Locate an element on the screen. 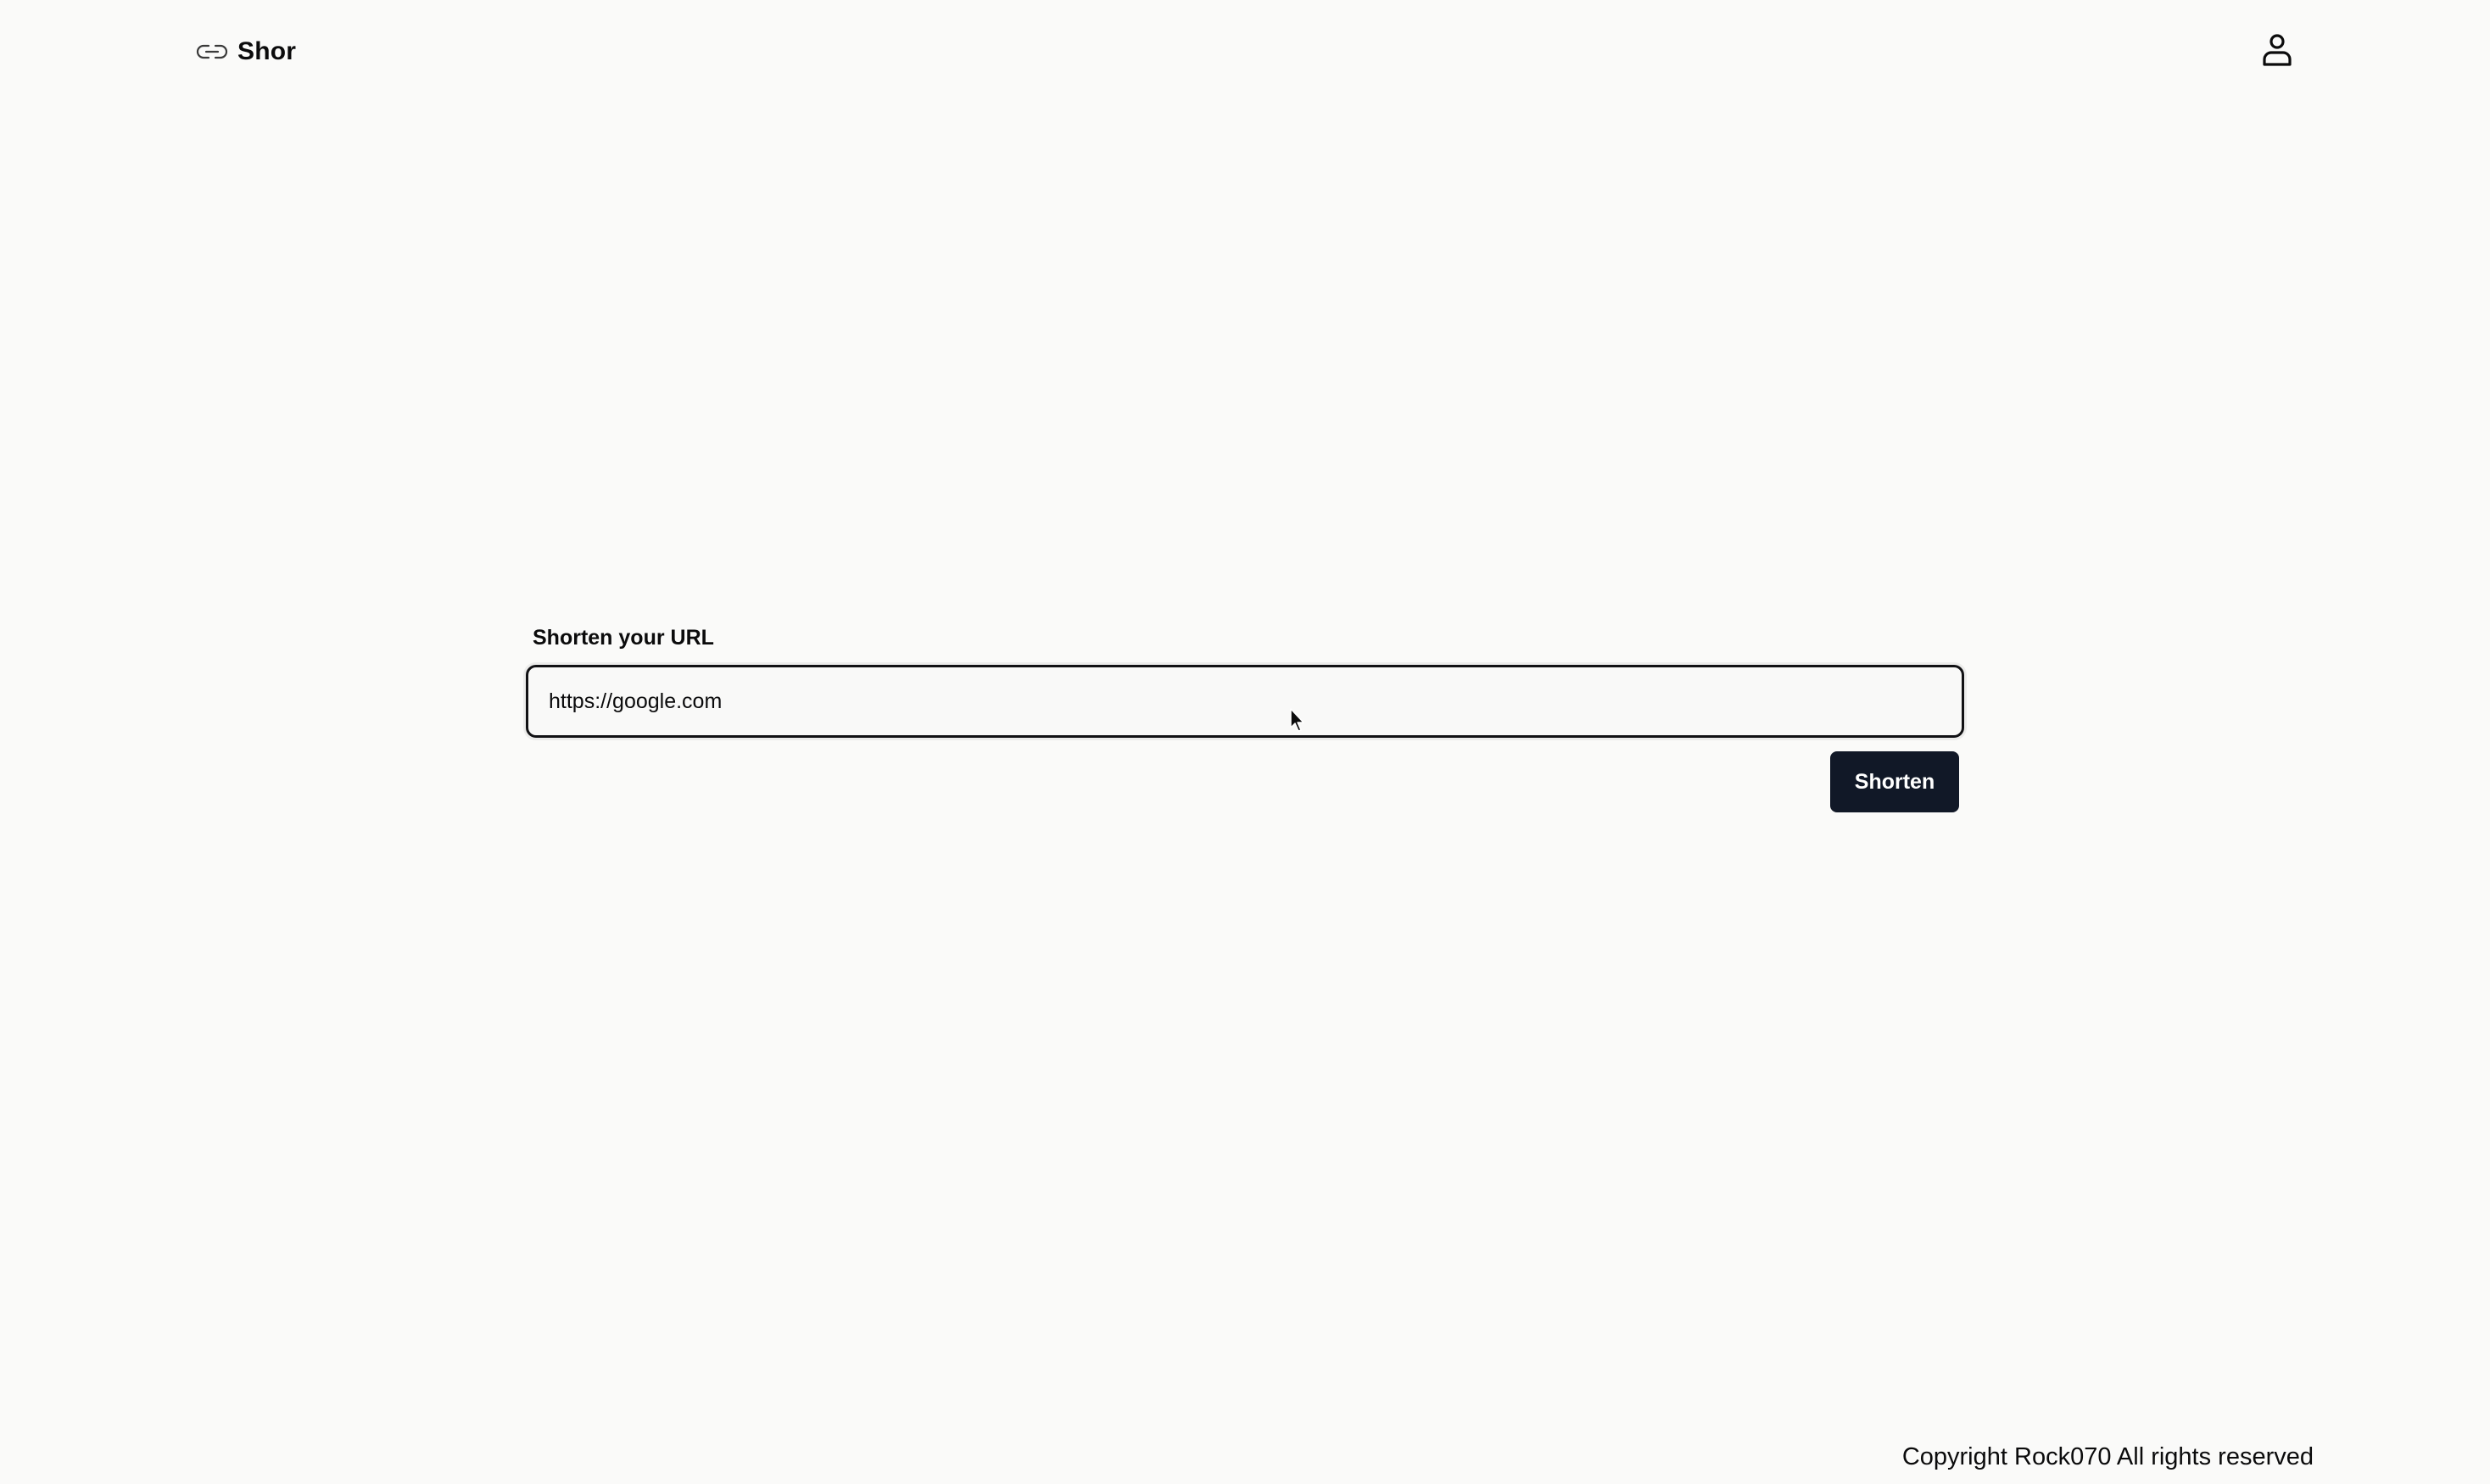 This screenshot has height=1484, width=2490. link-icon is located at coordinates (212, 51).